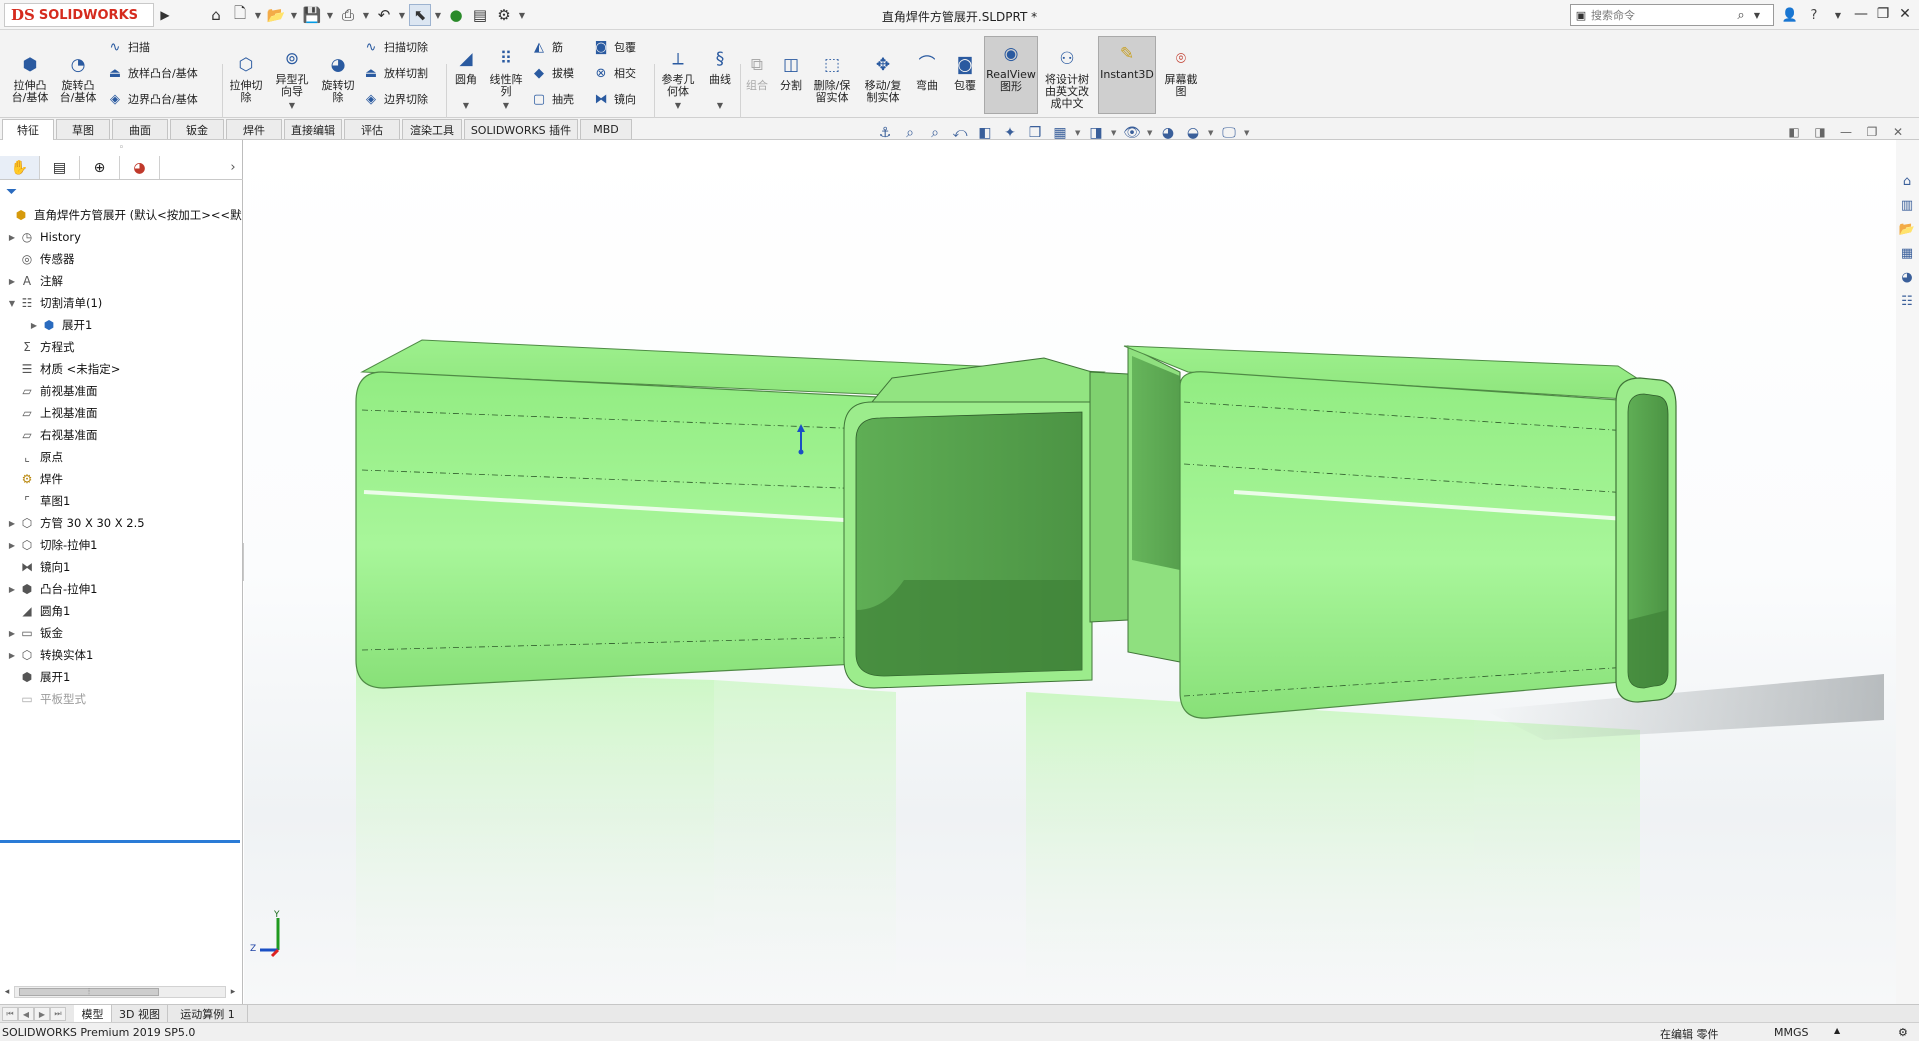 The image size is (1919, 1041). Describe the element at coordinates (233, 992) in the screenshot. I see `scroll-right-icon: ▸` at that location.